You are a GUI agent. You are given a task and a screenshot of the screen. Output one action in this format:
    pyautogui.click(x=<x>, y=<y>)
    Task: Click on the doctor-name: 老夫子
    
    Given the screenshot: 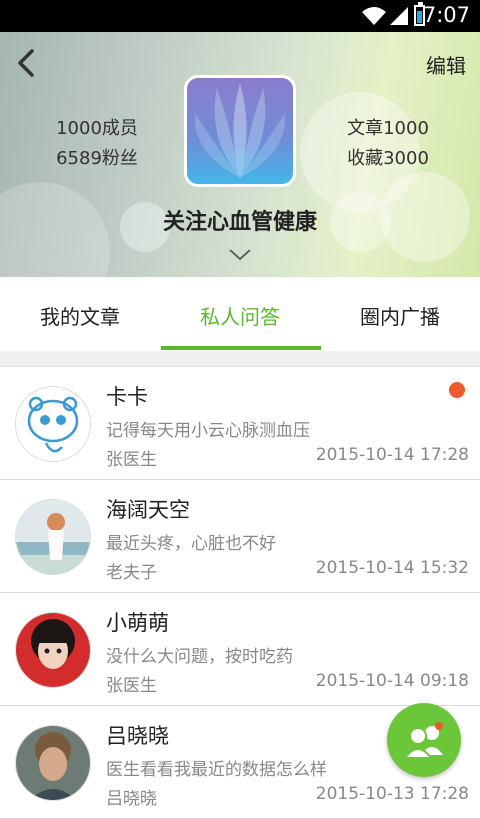 What is the action you would take?
    pyautogui.click(x=131, y=573)
    